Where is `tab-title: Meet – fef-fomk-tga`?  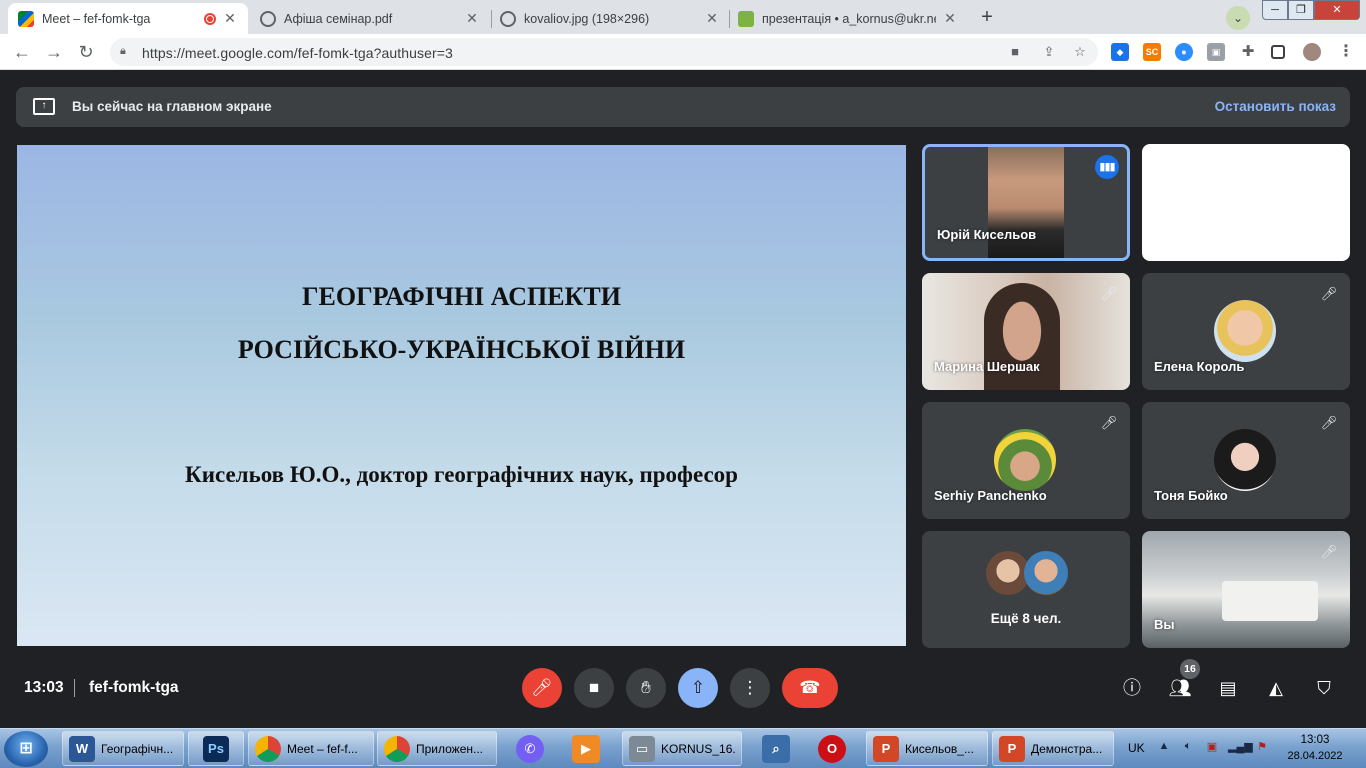
tab-title: Meet – fef-fomk-tga is located at coordinates (96, 18).